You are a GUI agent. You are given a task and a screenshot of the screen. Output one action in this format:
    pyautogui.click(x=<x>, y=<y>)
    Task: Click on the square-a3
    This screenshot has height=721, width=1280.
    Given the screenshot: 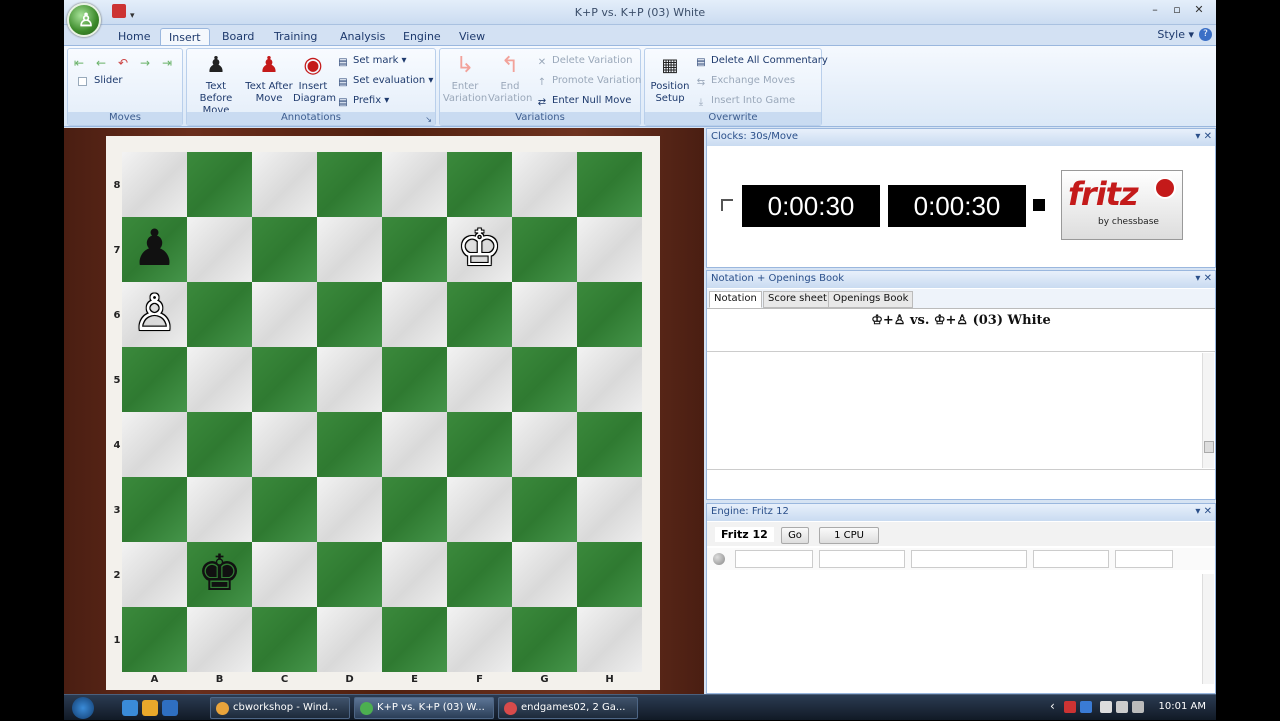 What is the action you would take?
    pyautogui.click(x=154, y=509)
    